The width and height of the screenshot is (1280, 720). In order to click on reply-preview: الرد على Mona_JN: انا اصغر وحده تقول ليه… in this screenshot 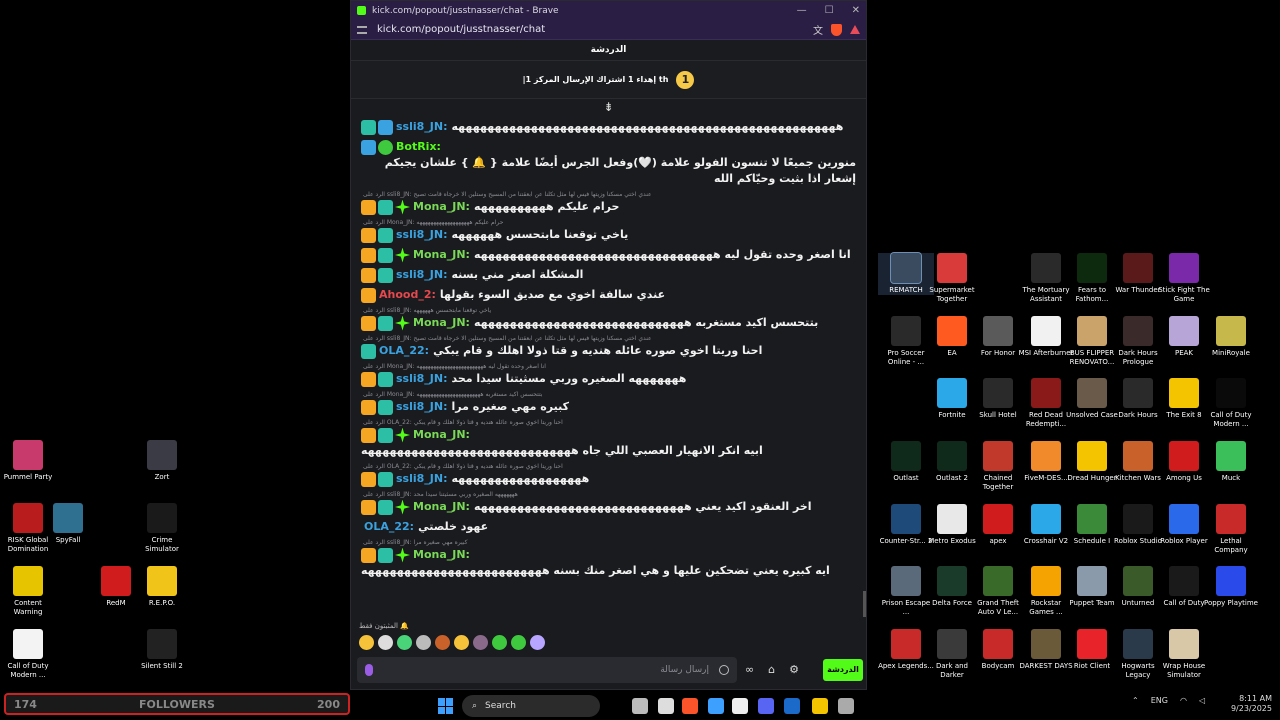, I will do `click(609, 367)`.